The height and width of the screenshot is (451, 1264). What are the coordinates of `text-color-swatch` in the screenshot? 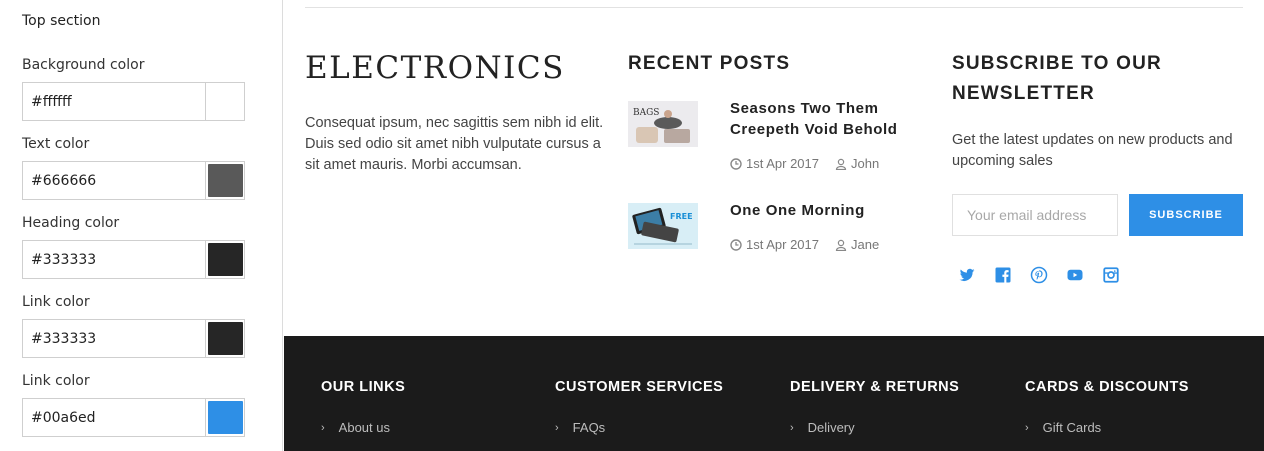 It's located at (225, 180).